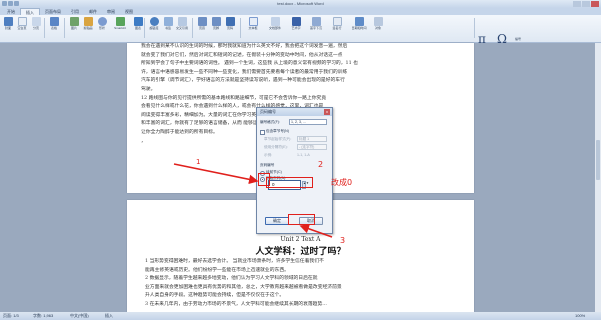 The height and width of the screenshot is (320, 601). Describe the element at coordinates (580, 316) in the screenshot. I see `status-zoom: 100%` at that location.